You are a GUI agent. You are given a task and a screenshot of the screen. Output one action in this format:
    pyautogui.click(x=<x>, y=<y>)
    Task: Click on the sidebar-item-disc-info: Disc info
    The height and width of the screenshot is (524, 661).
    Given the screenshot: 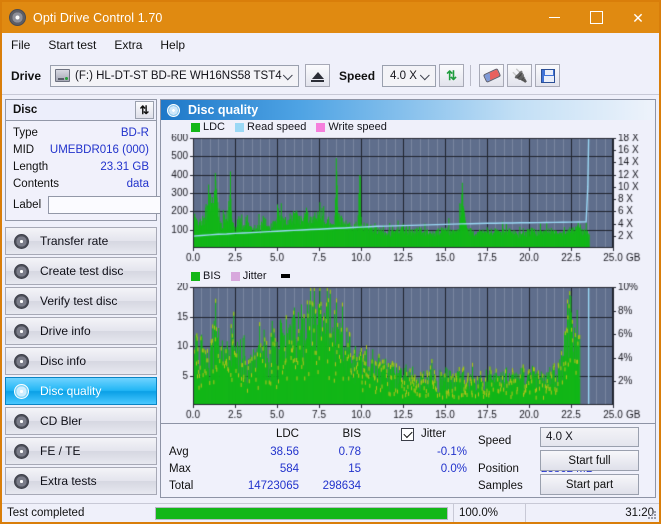 What is the action you would take?
    pyautogui.click(x=81, y=361)
    